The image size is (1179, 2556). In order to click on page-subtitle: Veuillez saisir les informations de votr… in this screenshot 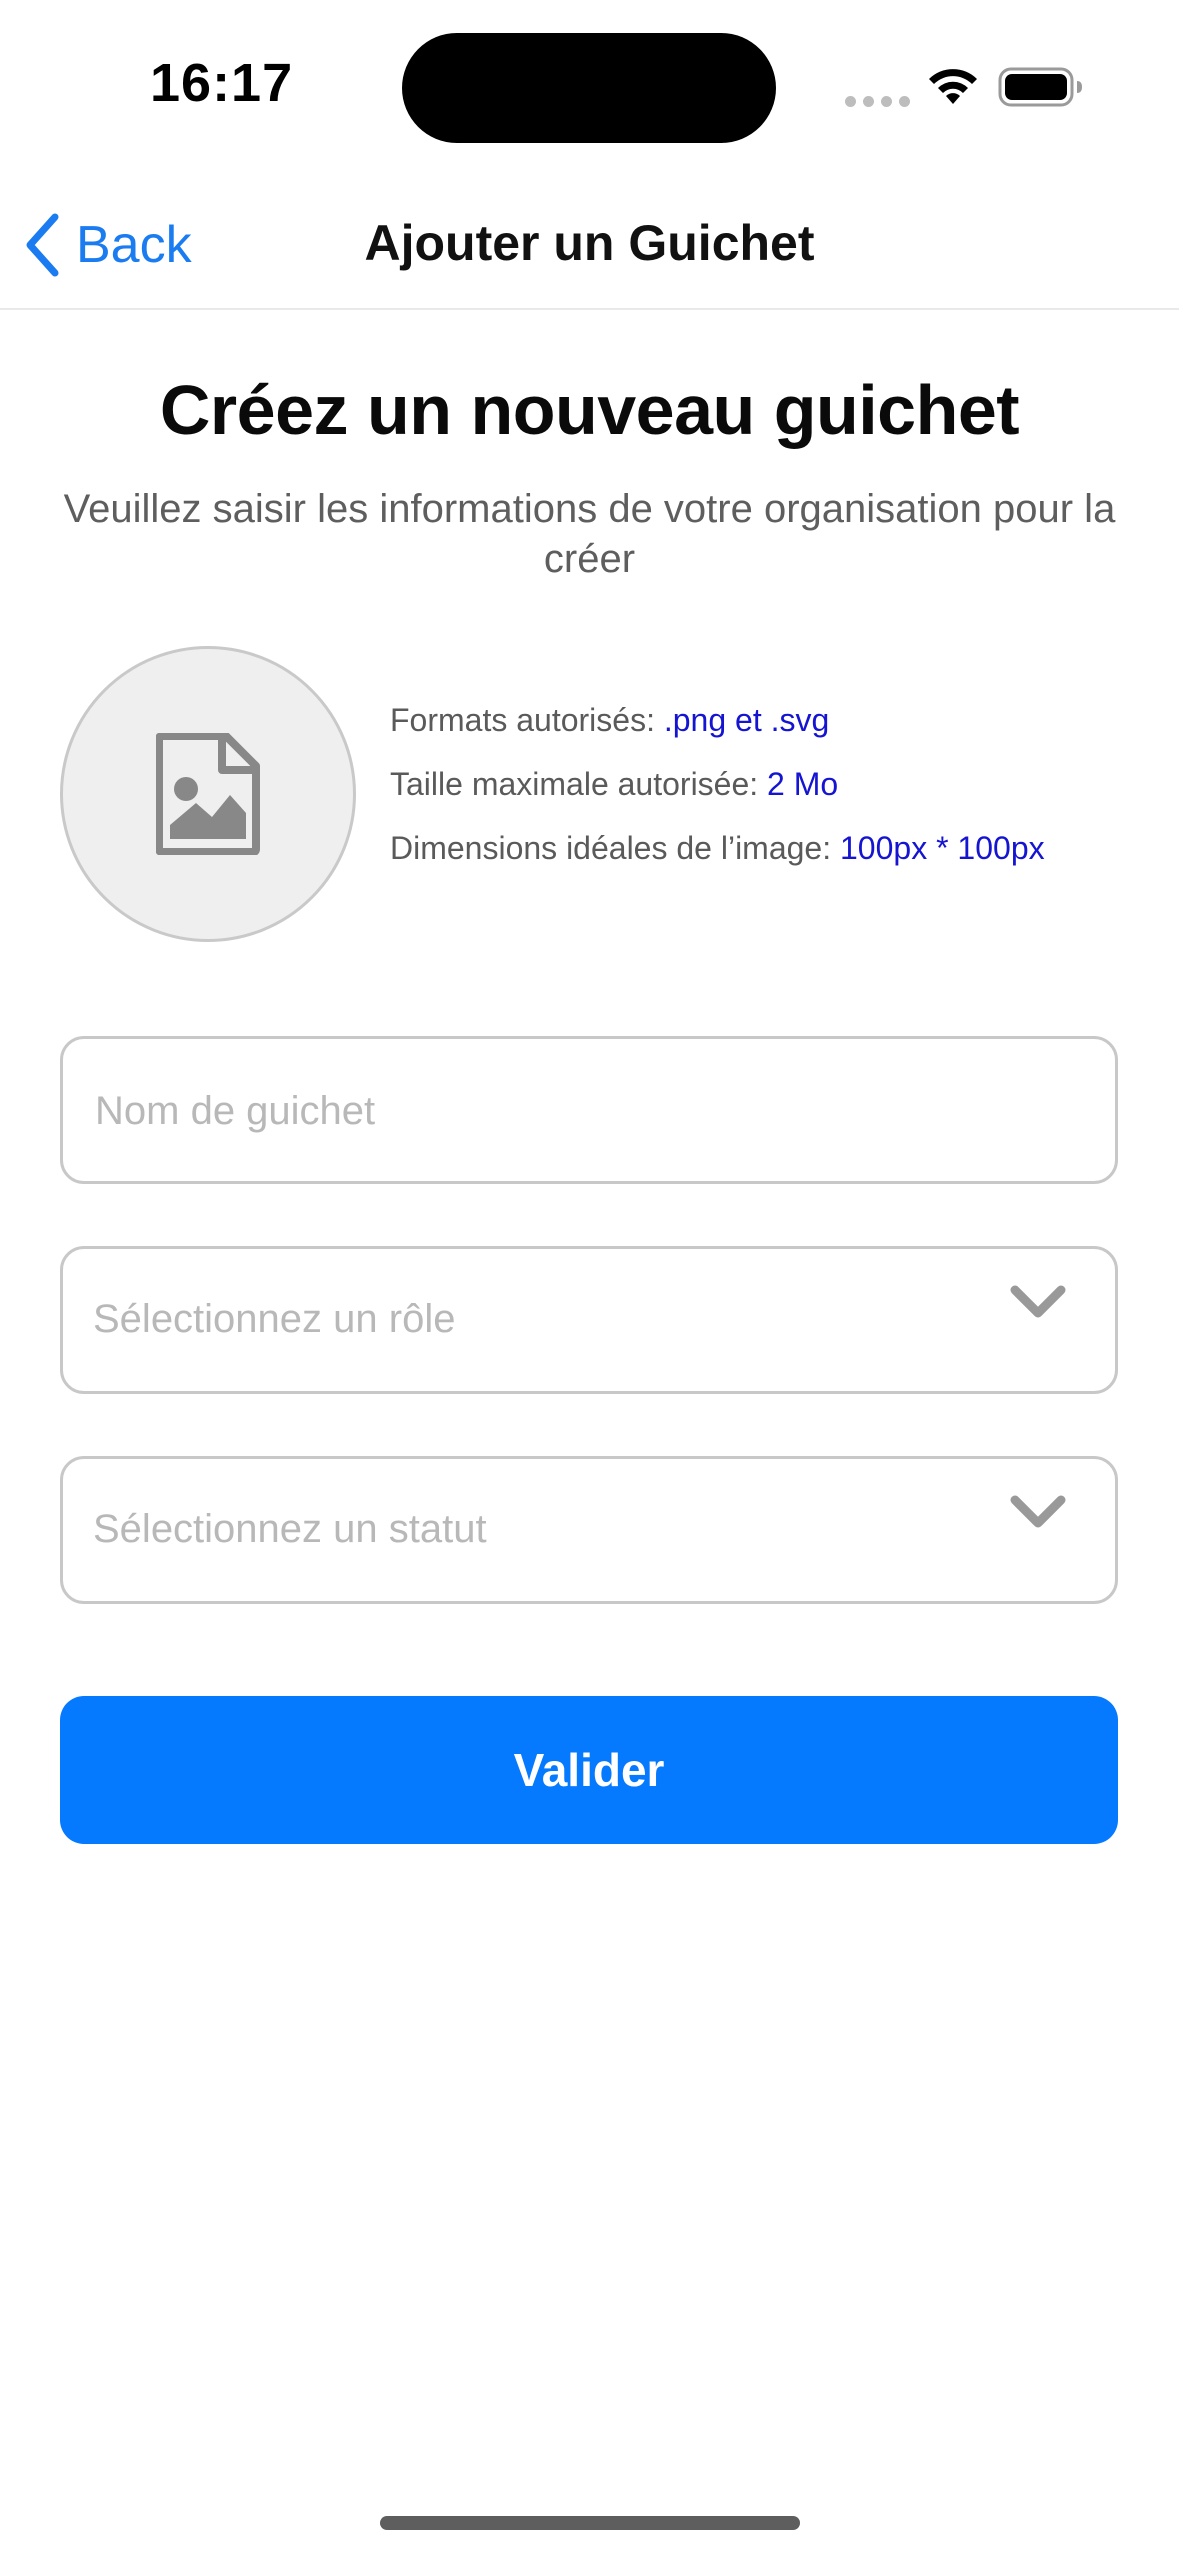, I will do `click(589, 534)`.